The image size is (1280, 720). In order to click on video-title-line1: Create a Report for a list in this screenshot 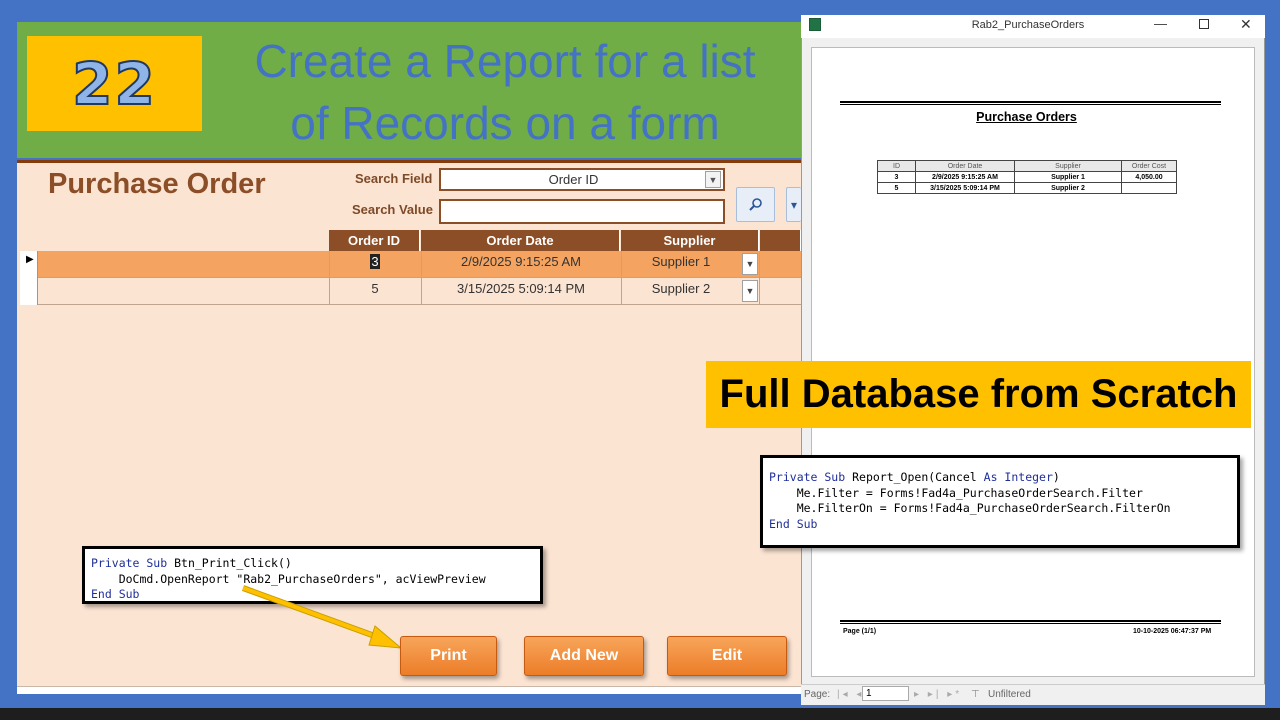, I will do `click(505, 61)`.